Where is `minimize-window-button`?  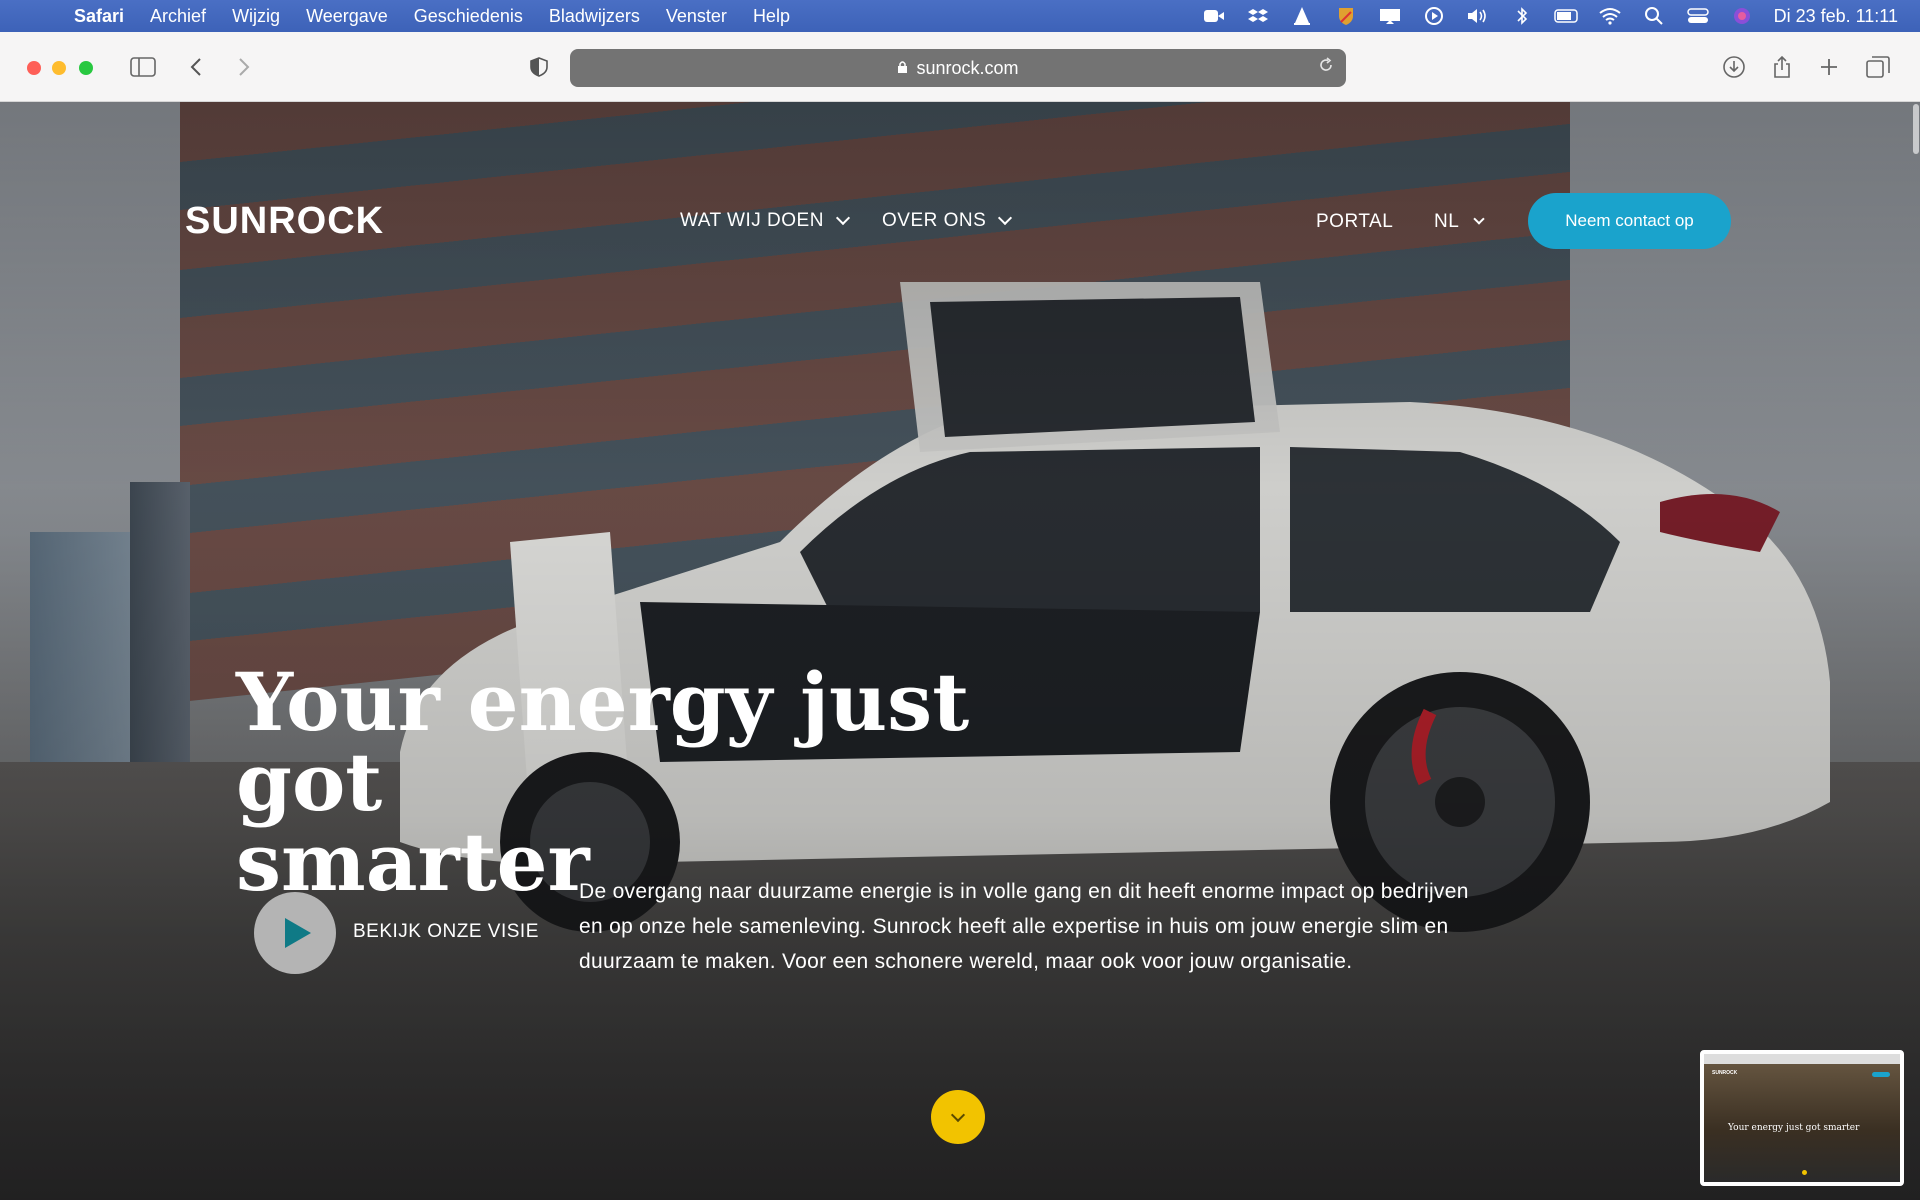 minimize-window-button is located at coordinates (59, 68).